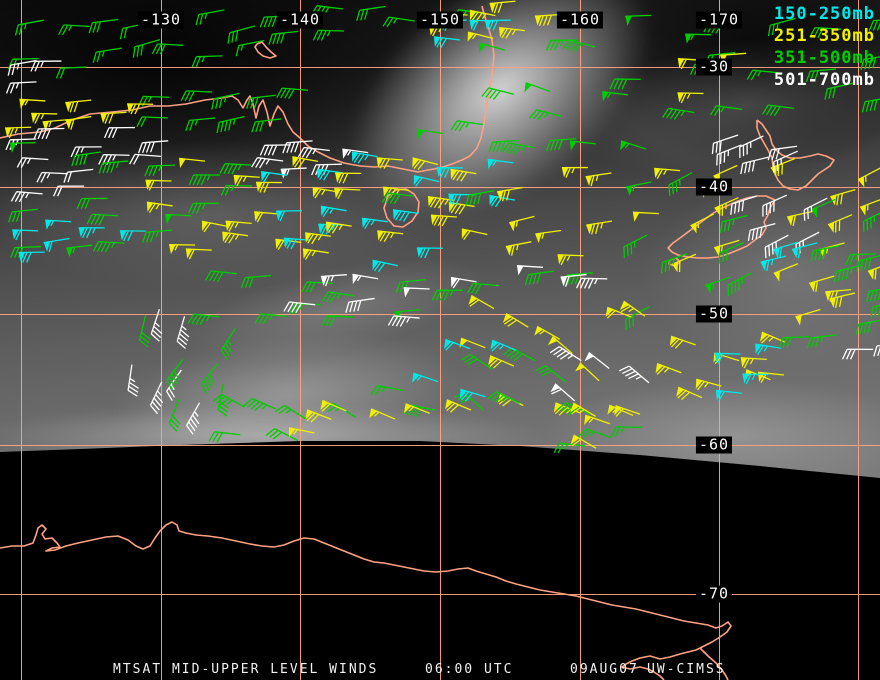  What do you see at coordinates (246, 669) in the screenshot?
I see `caption-product: MTSAT MID-UPPER LEVEL WINDS` at bounding box center [246, 669].